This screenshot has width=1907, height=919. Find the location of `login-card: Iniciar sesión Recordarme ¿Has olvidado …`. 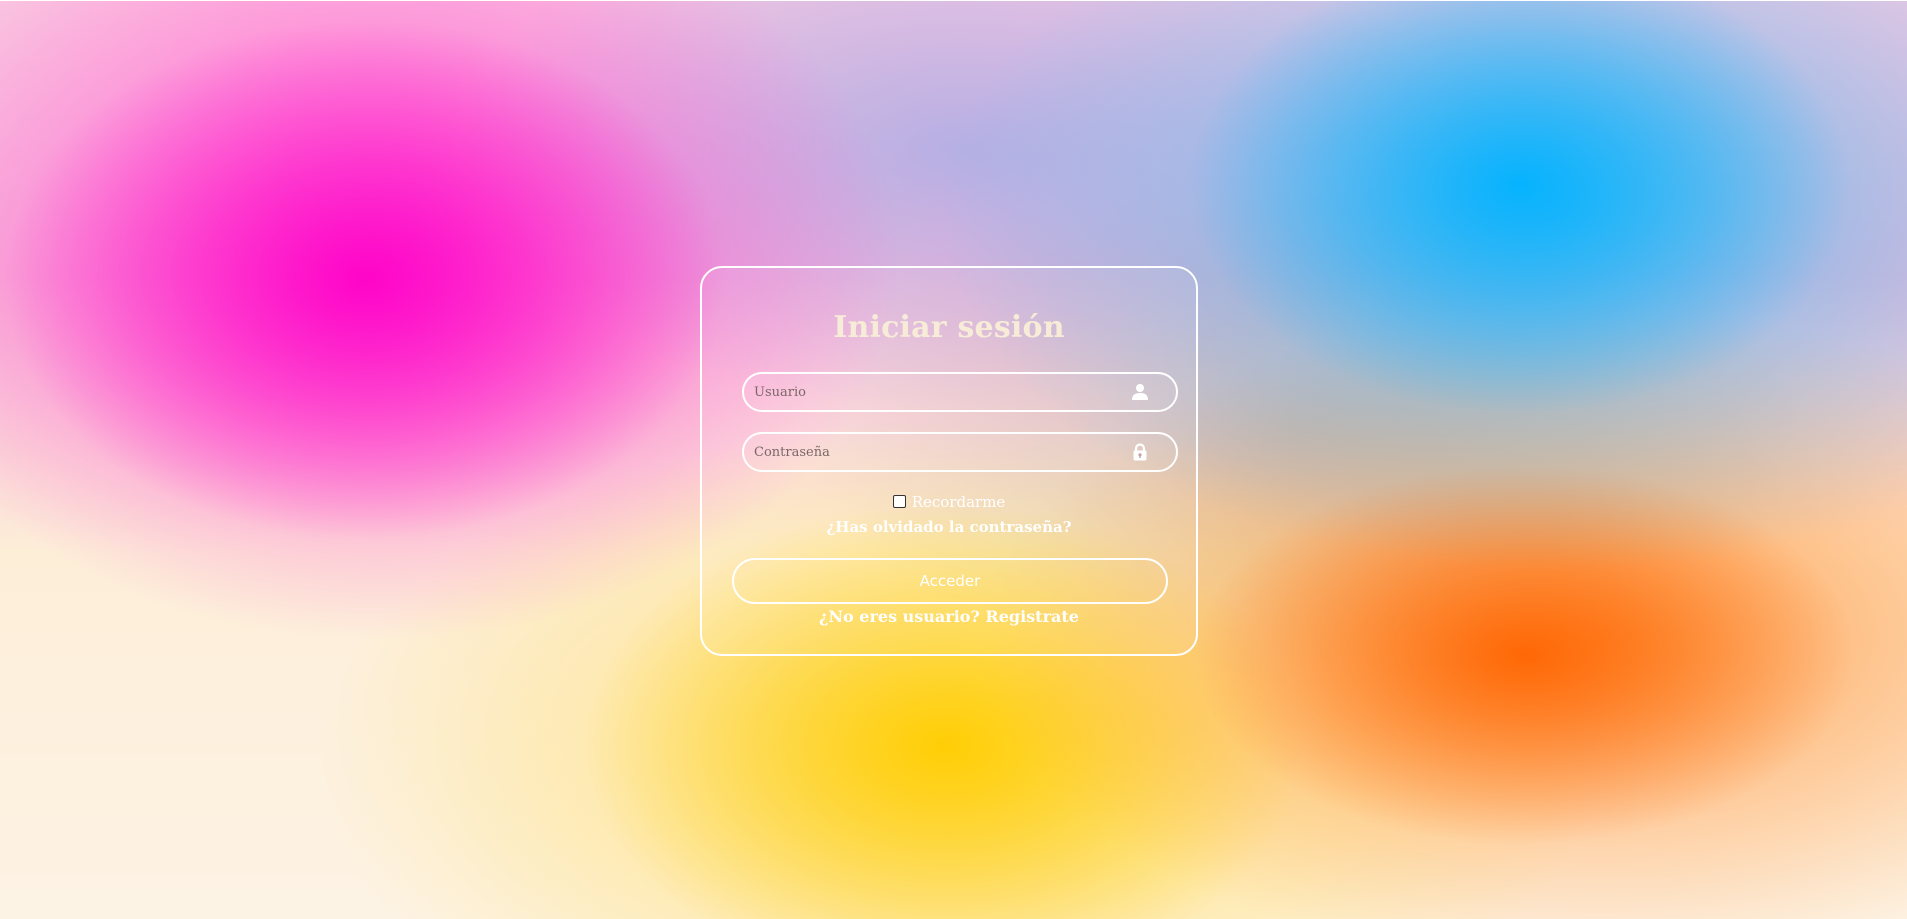

login-card: Iniciar sesión Recordarme ¿Has olvidado … is located at coordinates (949, 461).